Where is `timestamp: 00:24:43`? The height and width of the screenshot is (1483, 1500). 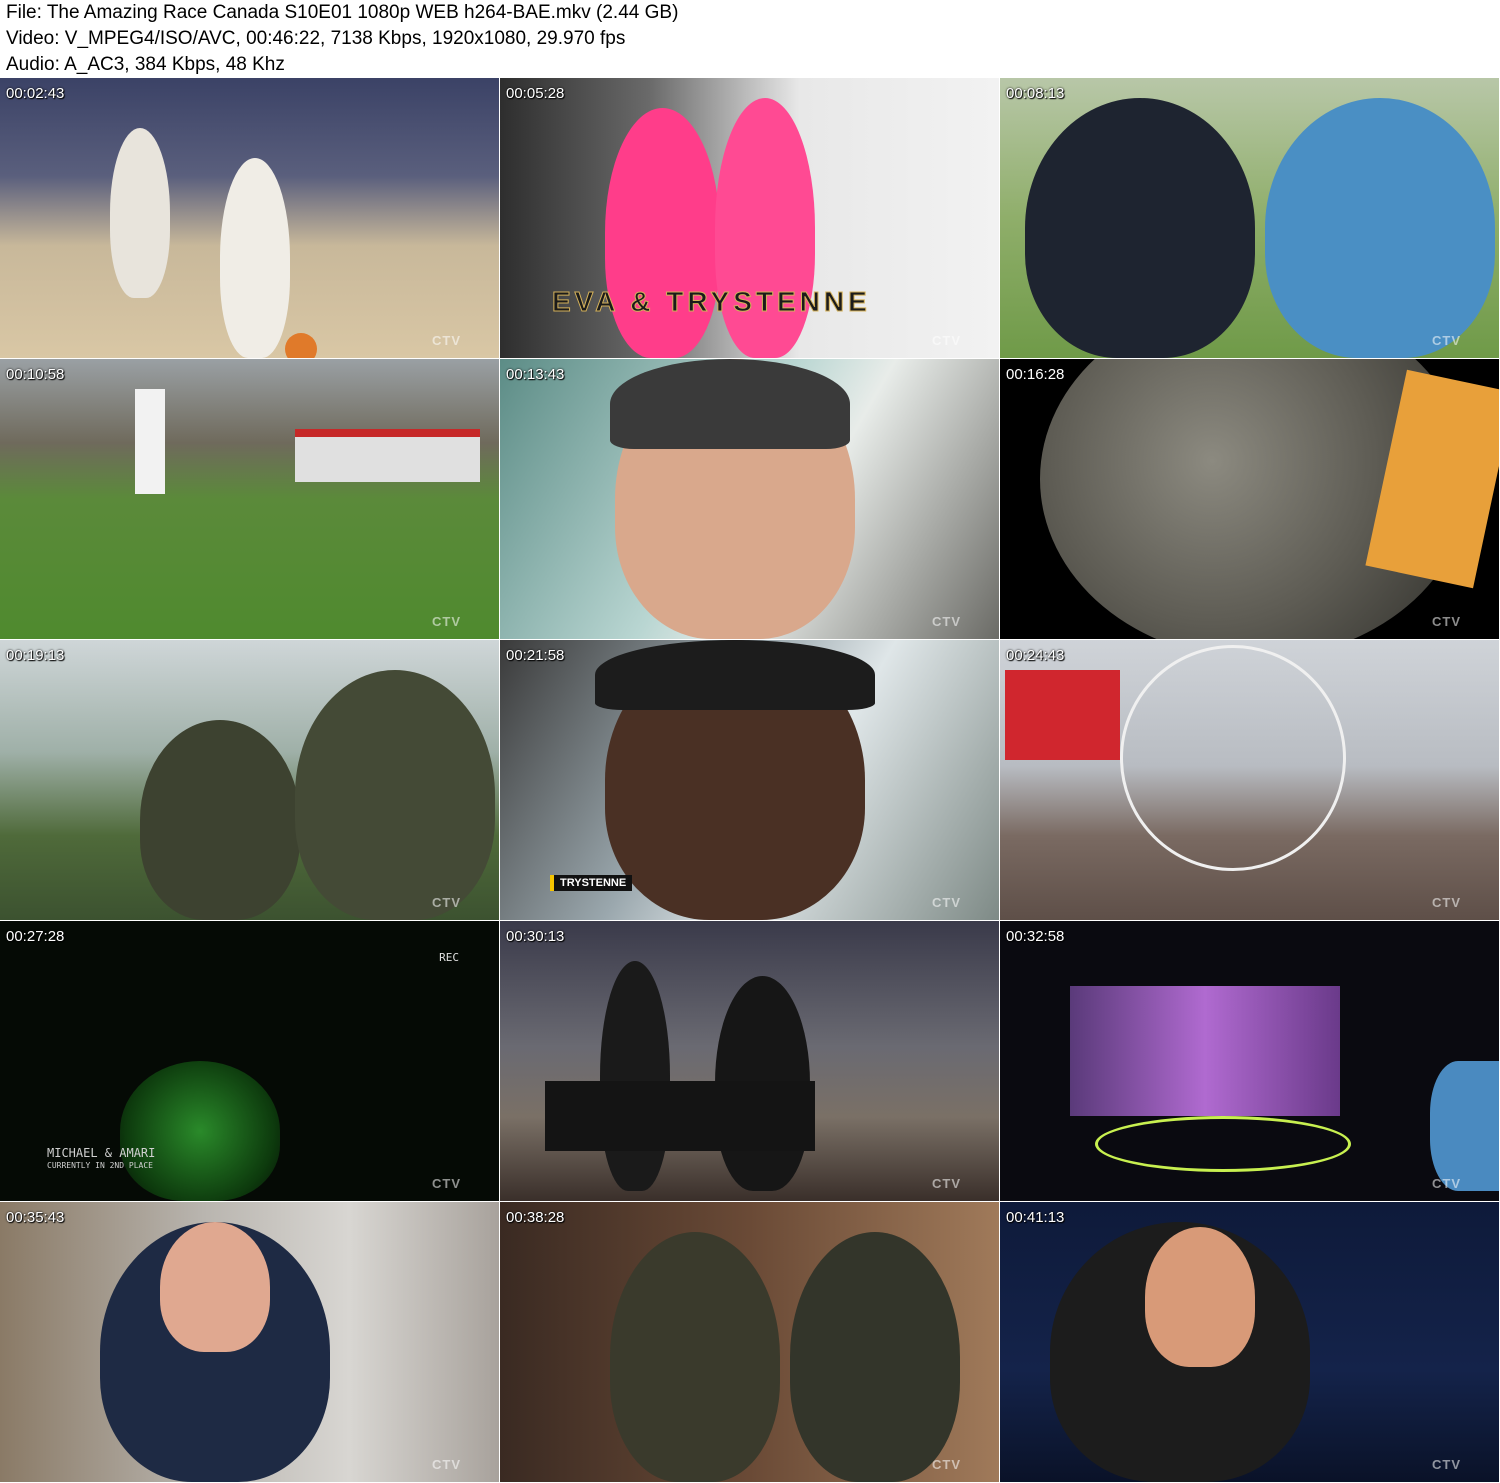 timestamp: 00:24:43 is located at coordinates (1035, 655).